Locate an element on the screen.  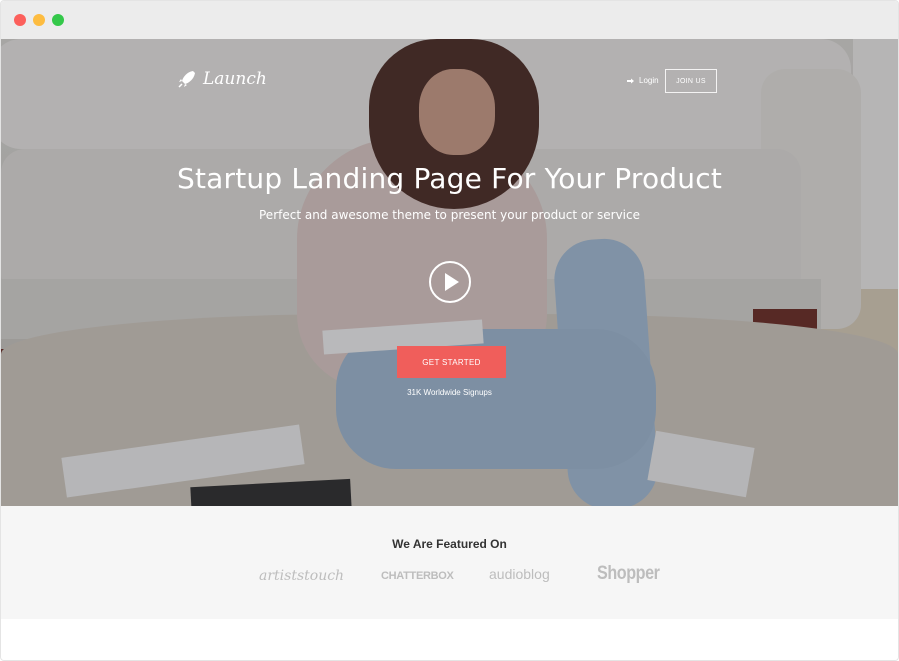
signups-count: 31K Worldwide Signups is located at coordinates (449, 392).